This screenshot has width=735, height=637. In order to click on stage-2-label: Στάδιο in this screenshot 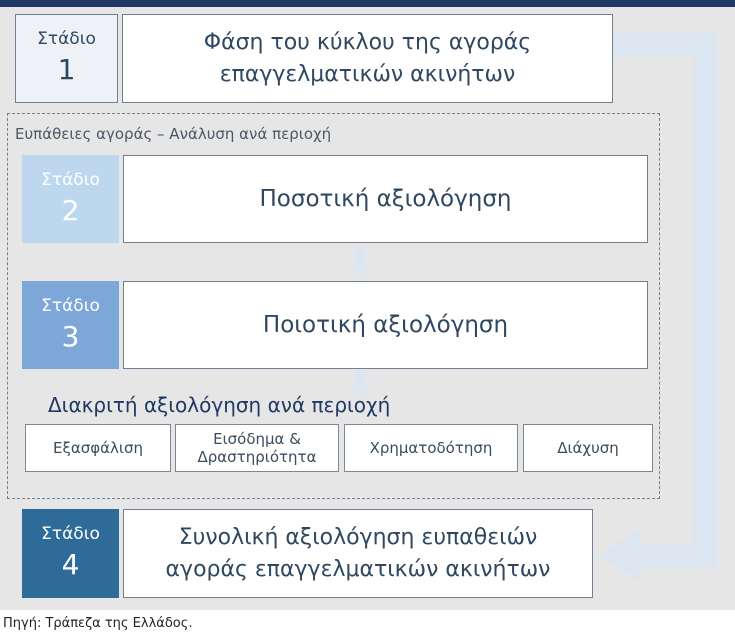, I will do `click(70, 179)`.